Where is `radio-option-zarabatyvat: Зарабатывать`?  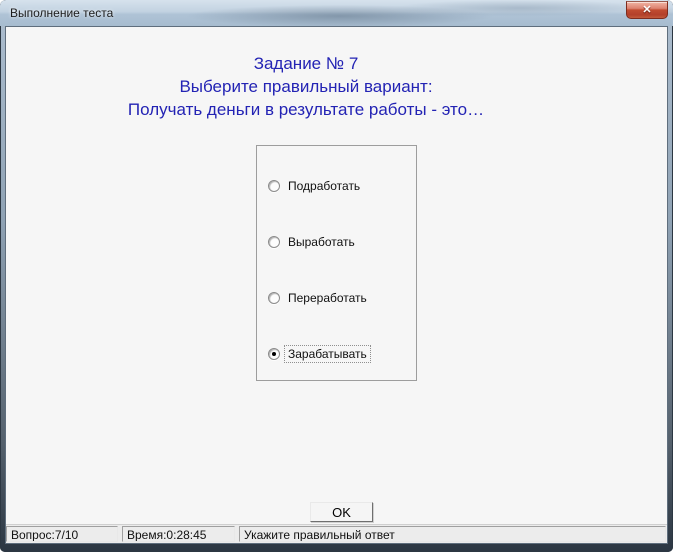 radio-option-zarabatyvat: Зарабатывать is located at coordinates (319, 354).